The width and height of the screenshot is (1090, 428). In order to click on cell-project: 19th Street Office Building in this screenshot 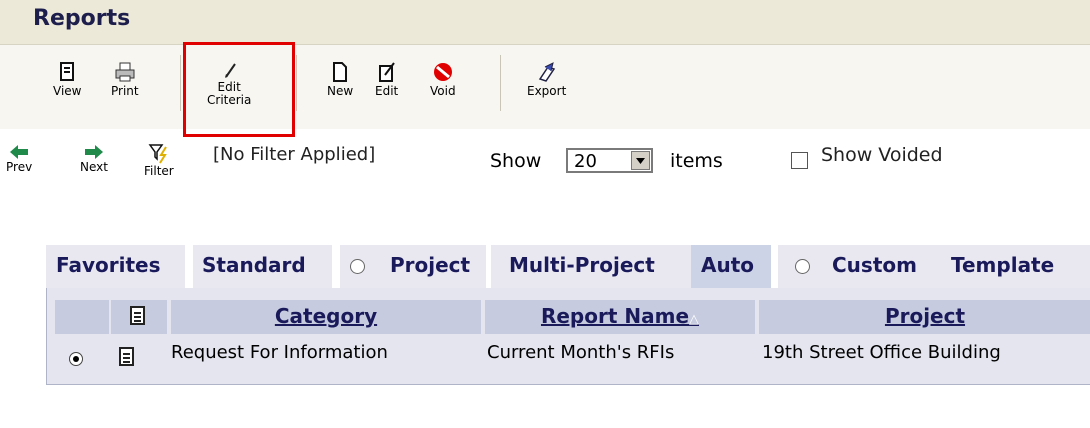, I will do `click(881, 352)`.